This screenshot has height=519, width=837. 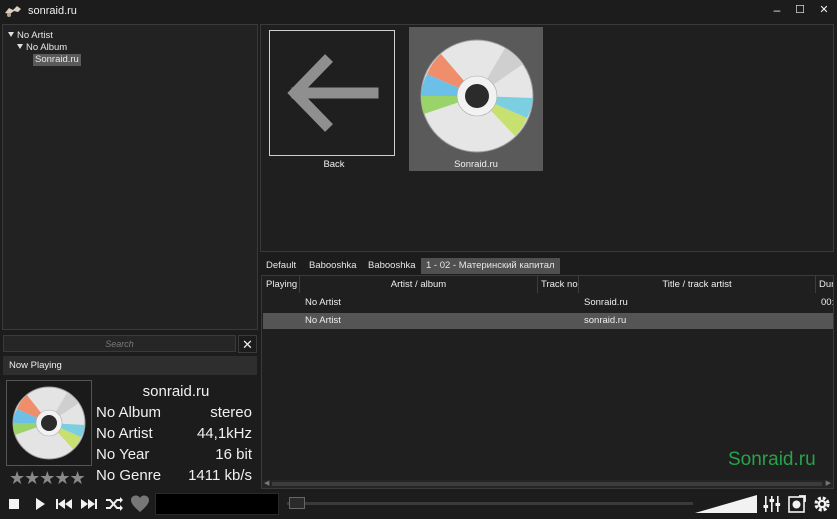 What do you see at coordinates (476, 164) in the screenshot?
I see `tile-label: Sonraid.ru` at bounding box center [476, 164].